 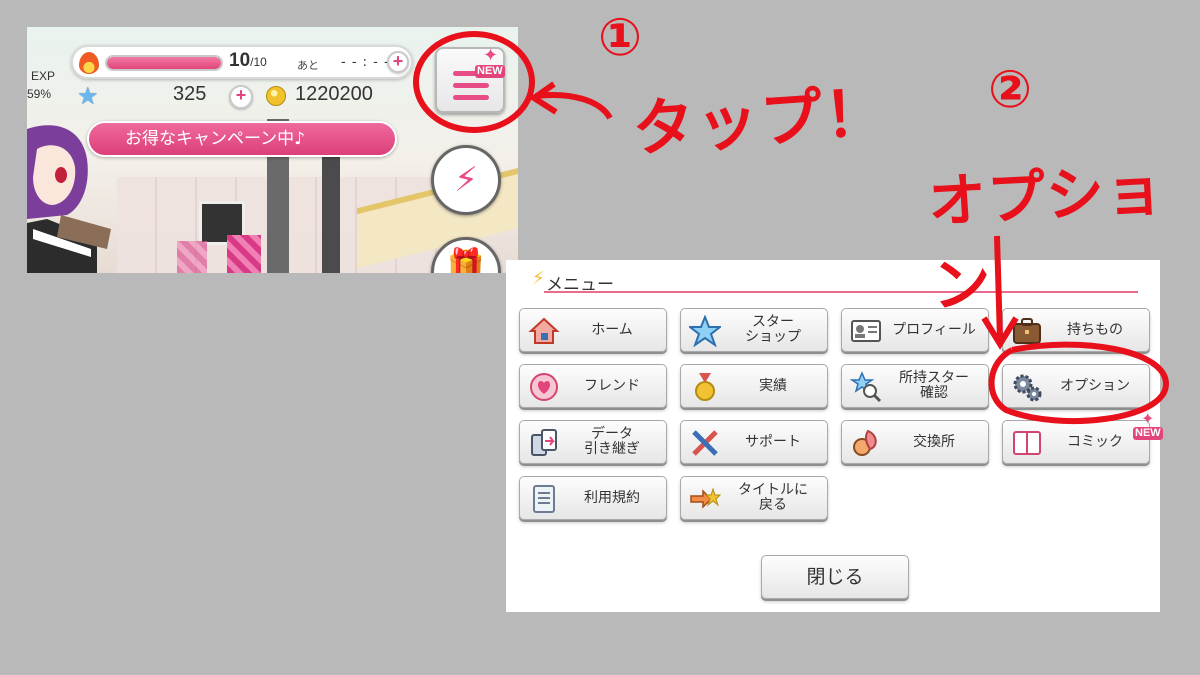 I want to click on step-one-text: タップ！, so click(x=760, y=120).